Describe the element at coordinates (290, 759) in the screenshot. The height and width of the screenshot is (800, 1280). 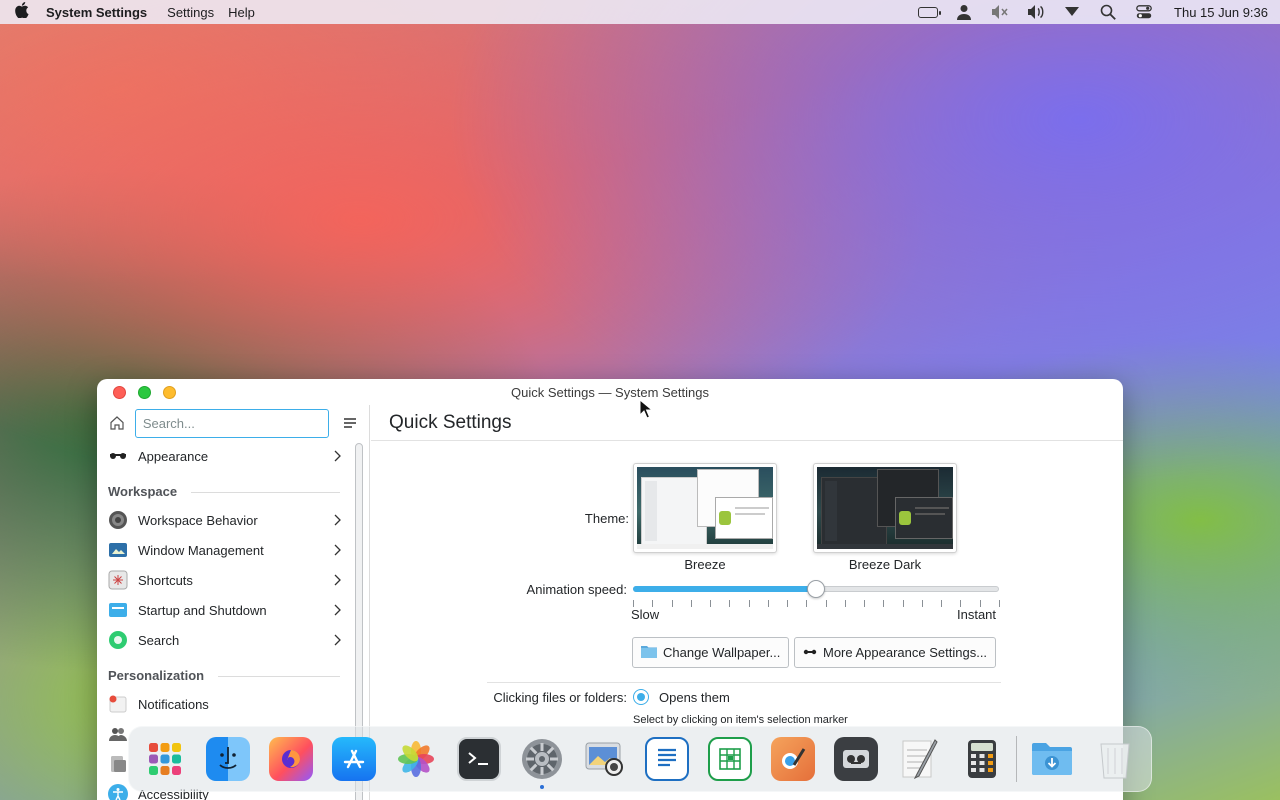
I see `firefox-icon` at that location.